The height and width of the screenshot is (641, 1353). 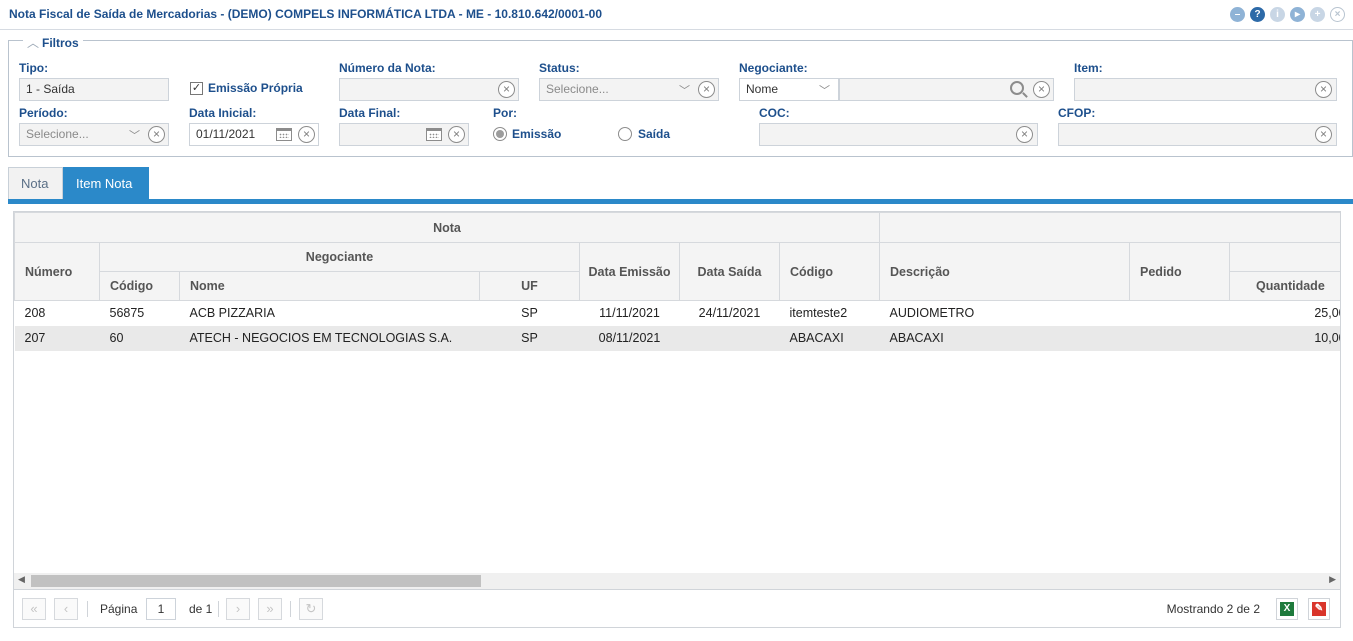 What do you see at coordinates (429, 89) in the screenshot?
I see `numero-nota-input` at bounding box center [429, 89].